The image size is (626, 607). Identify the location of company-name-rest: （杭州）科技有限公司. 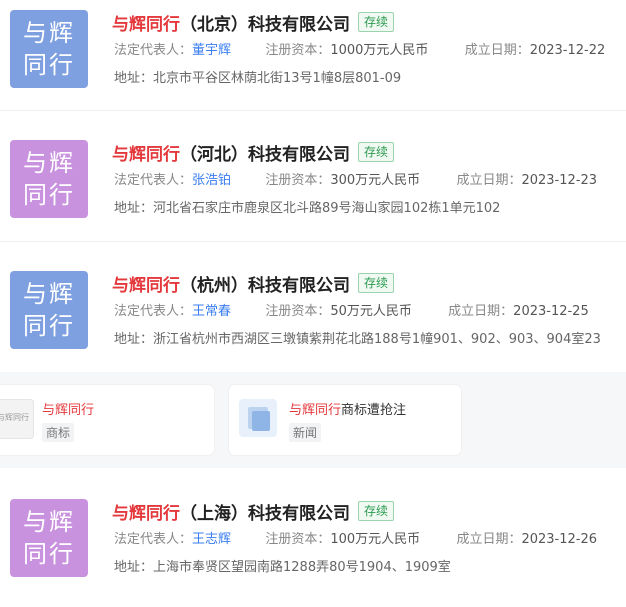
(265, 285).